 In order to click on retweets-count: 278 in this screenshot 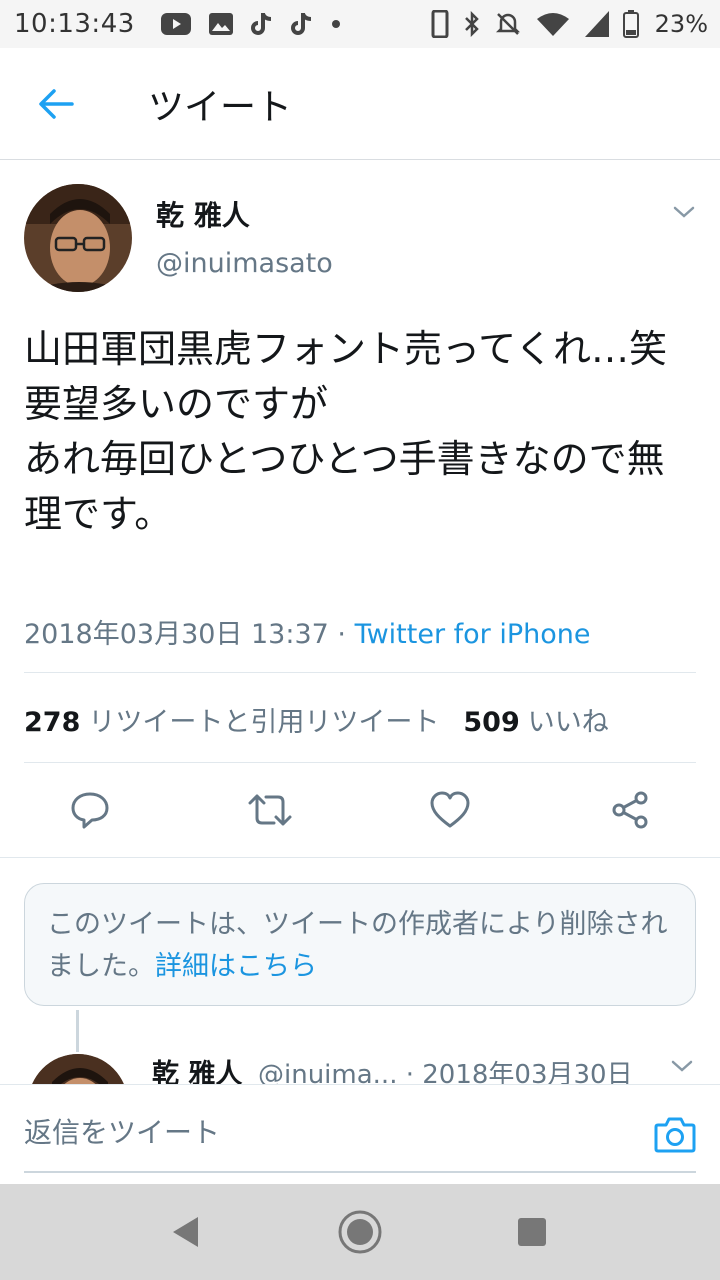, I will do `click(52, 722)`.